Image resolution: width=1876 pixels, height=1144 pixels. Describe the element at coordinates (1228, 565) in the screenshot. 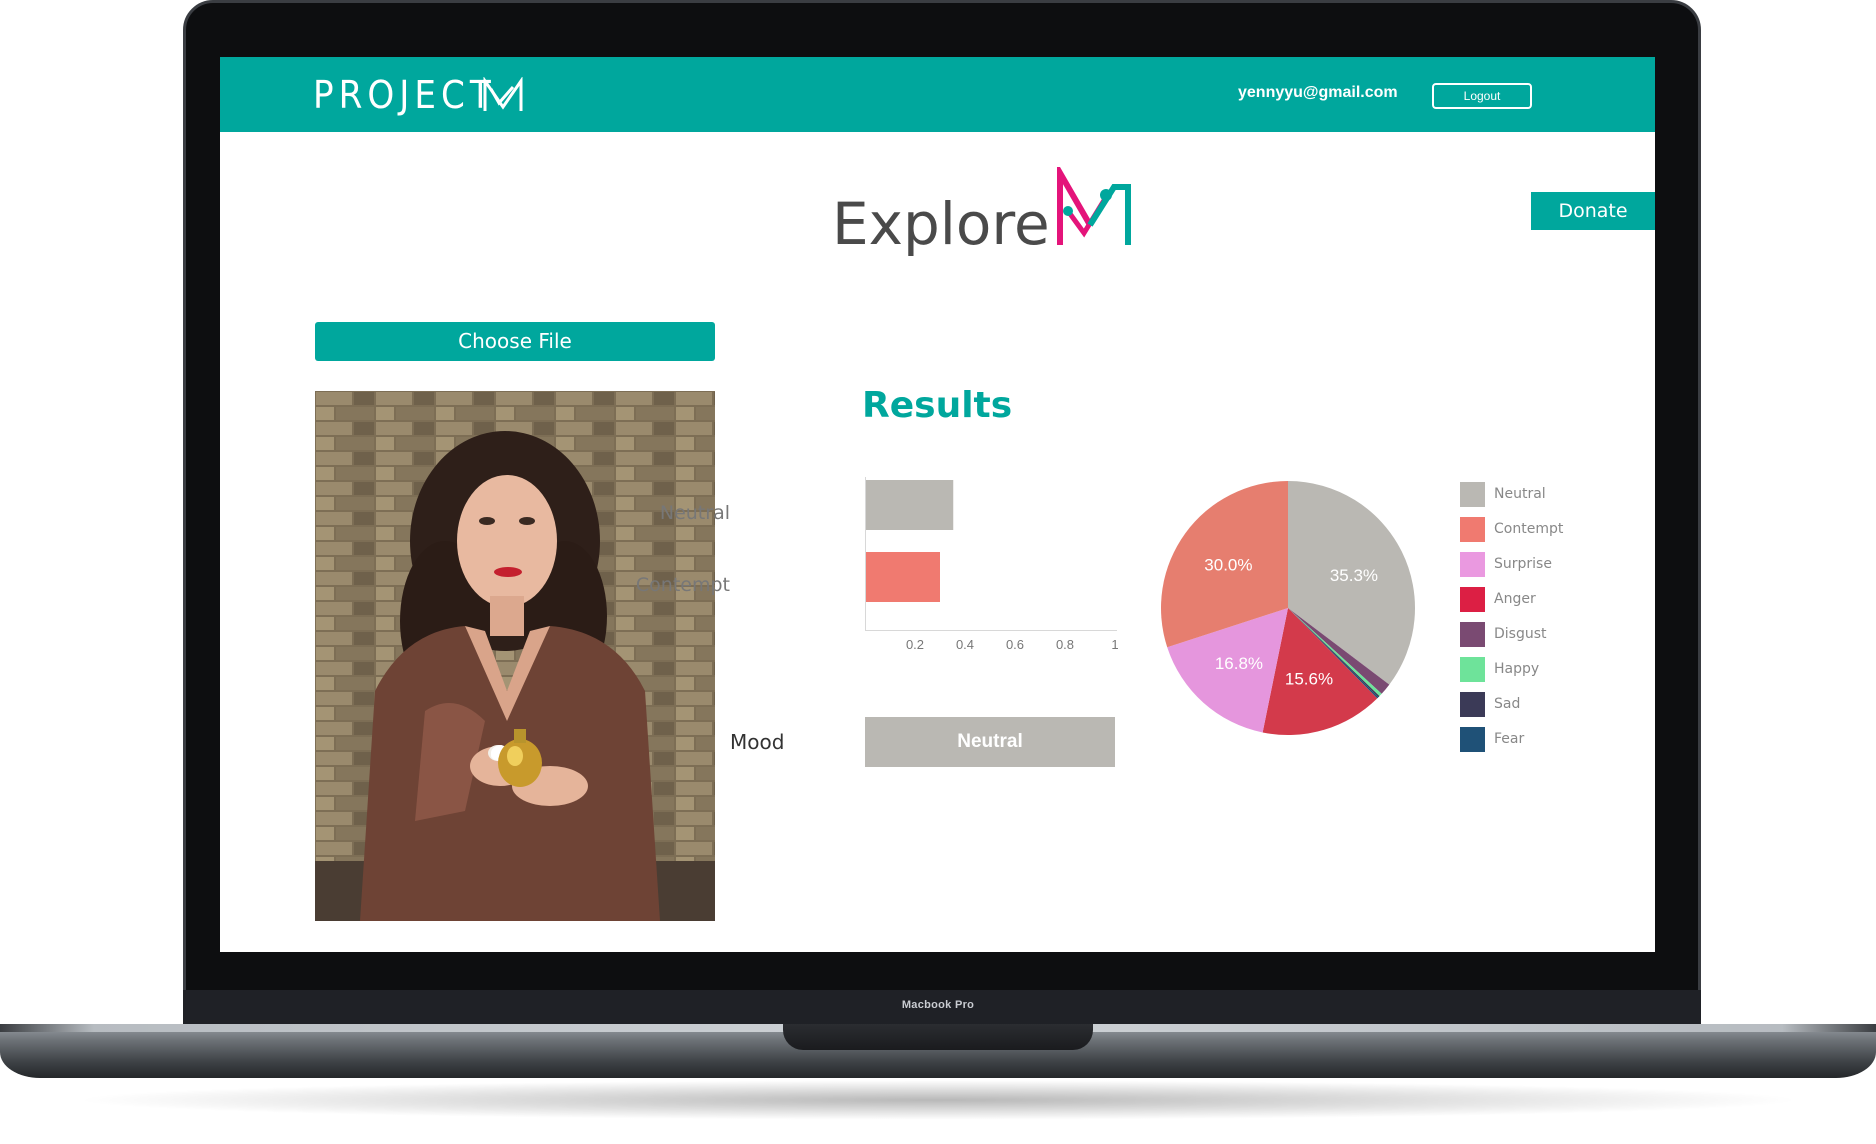

I see `pie-label-contempt: 30.0%` at that location.